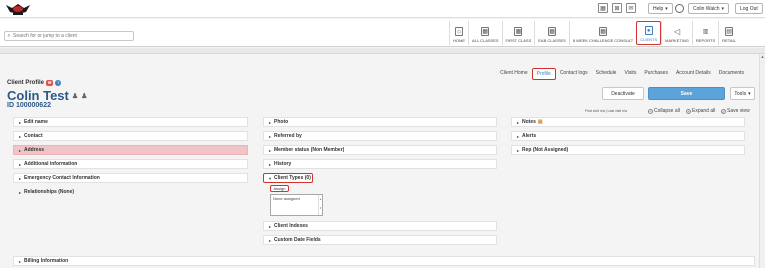  Describe the element at coordinates (630, 74) in the screenshot. I see `tab-visits: Visits` at that location.